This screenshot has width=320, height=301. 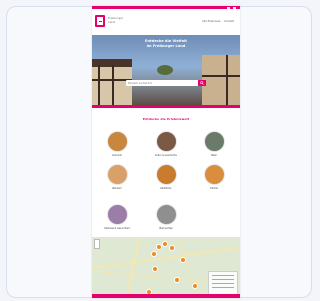 What do you see at coordinates (166, 228) in the screenshot?
I see `category-label: Übernachten` at bounding box center [166, 228].